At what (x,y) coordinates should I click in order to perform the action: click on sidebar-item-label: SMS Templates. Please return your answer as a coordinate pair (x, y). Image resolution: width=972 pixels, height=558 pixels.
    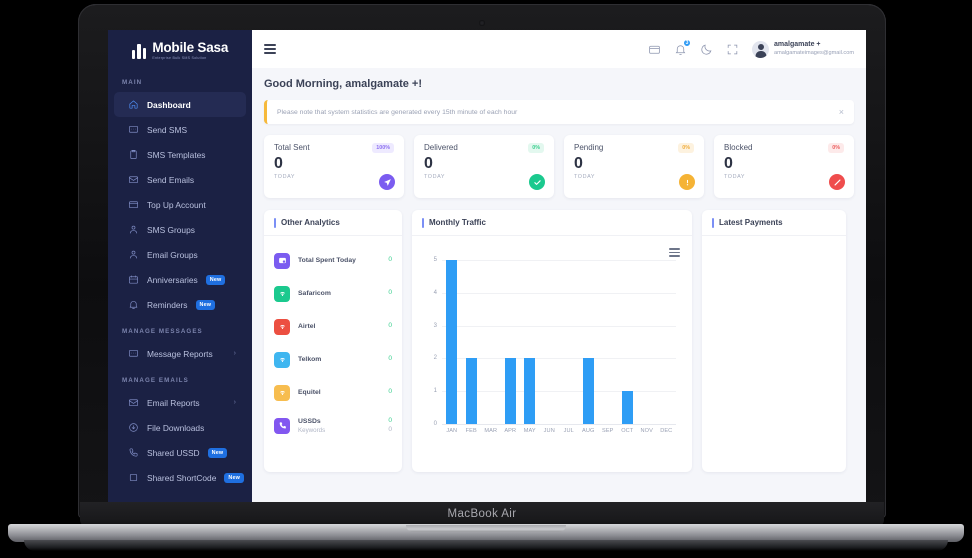
    Looking at the image, I should click on (176, 154).